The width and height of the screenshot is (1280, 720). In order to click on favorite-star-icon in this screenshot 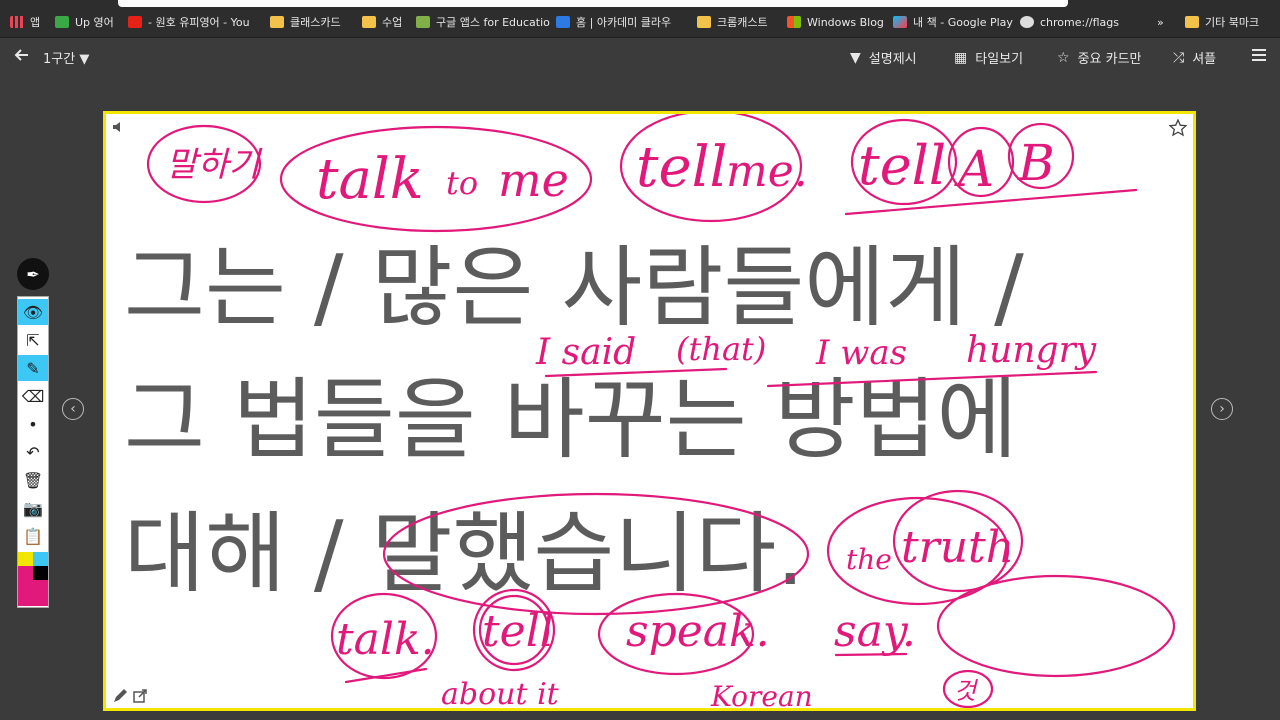, I will do `click(1178, 128)`.